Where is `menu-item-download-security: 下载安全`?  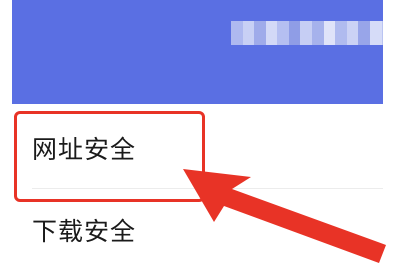
menu-item-download-security: 下载安全 is located at coordinates (84, 230).